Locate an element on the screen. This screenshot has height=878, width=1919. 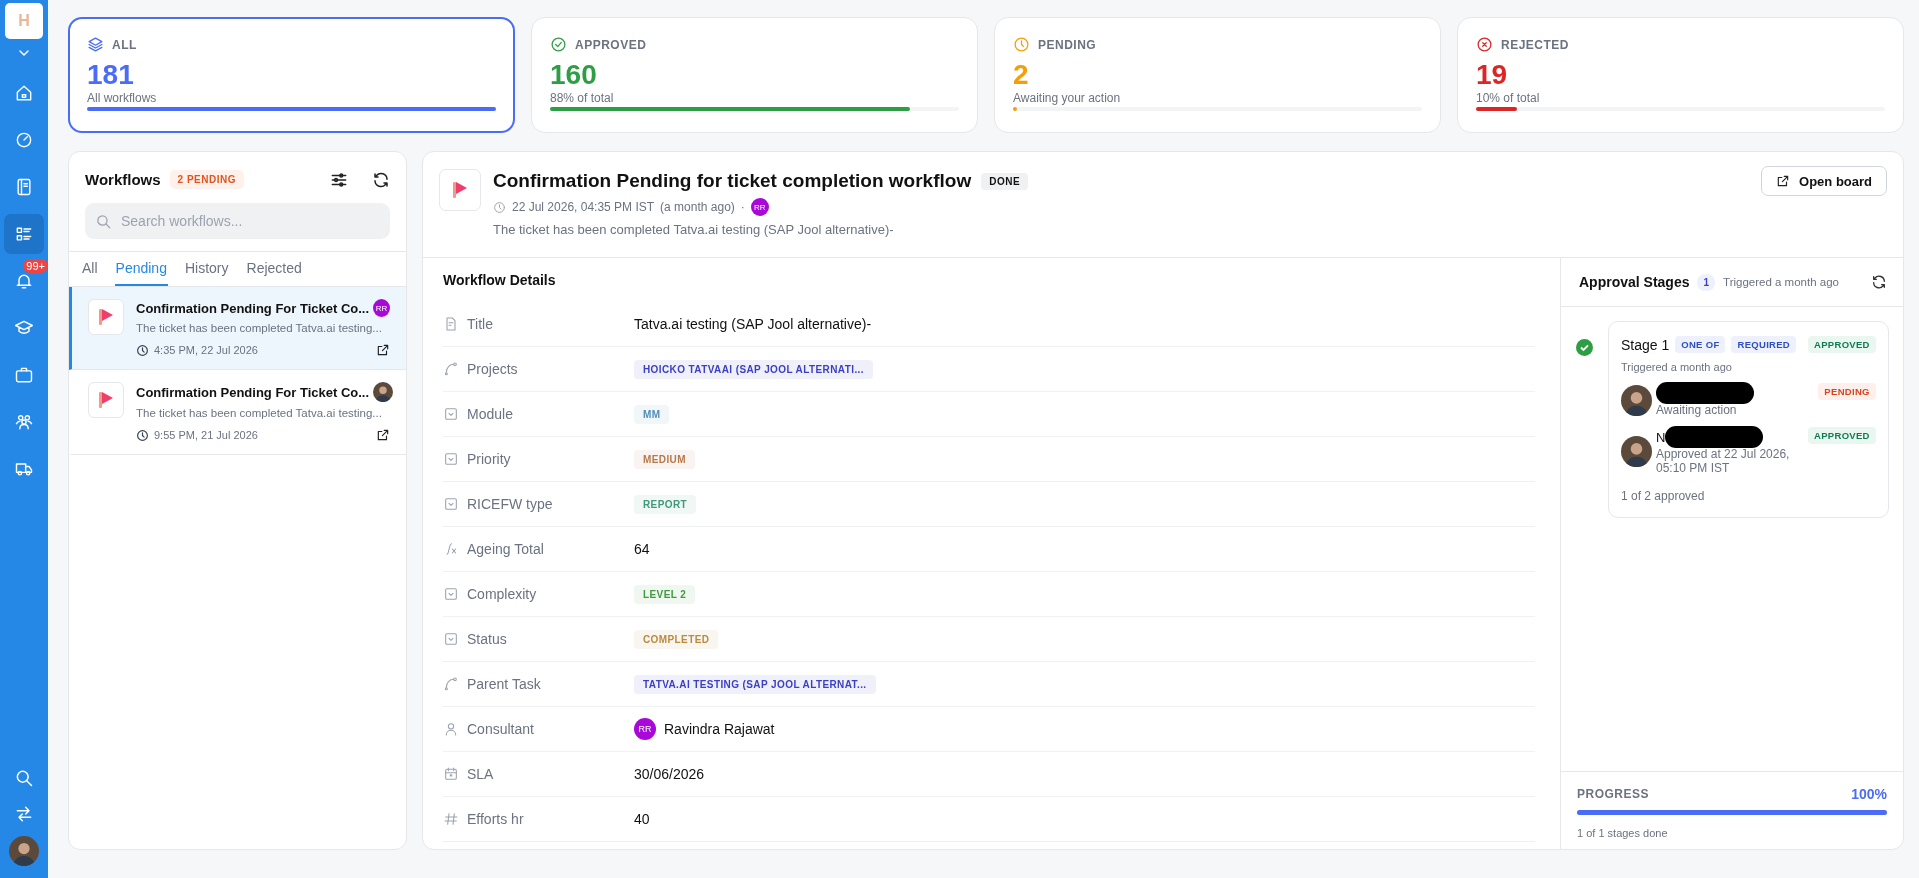
field-label: Parent Task is located at coordinates (504, 684).